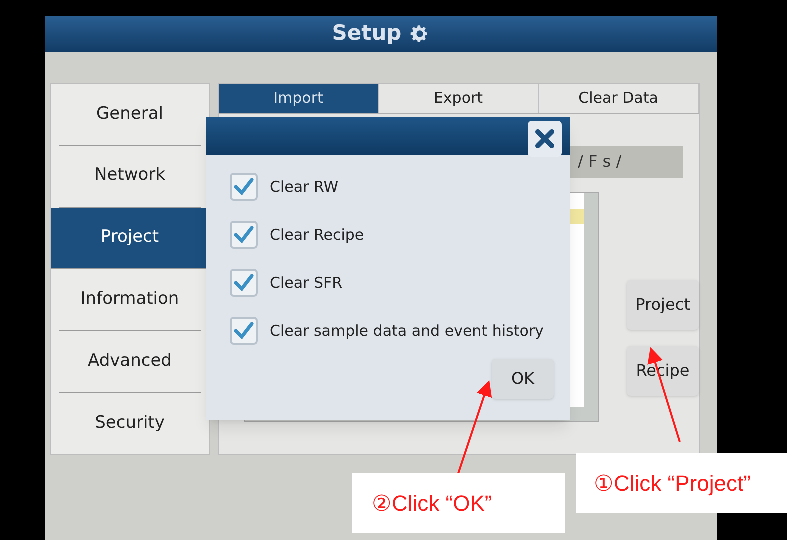 Image resolution: width=787 pixels, height=540 pixels. I want to click on checkbox-label: Clear Recipe, so click(317, 235).